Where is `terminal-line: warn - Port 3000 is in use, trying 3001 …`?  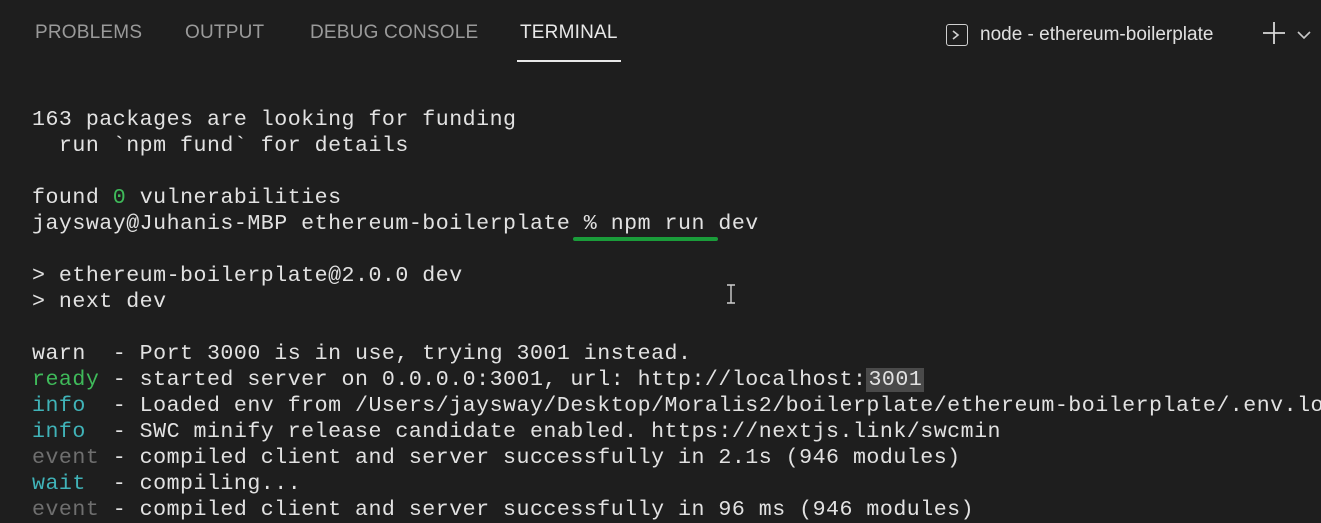 terminal-line: warn - Port 3000 is in use, trying 3001 … is located at coordinates (361, 354).